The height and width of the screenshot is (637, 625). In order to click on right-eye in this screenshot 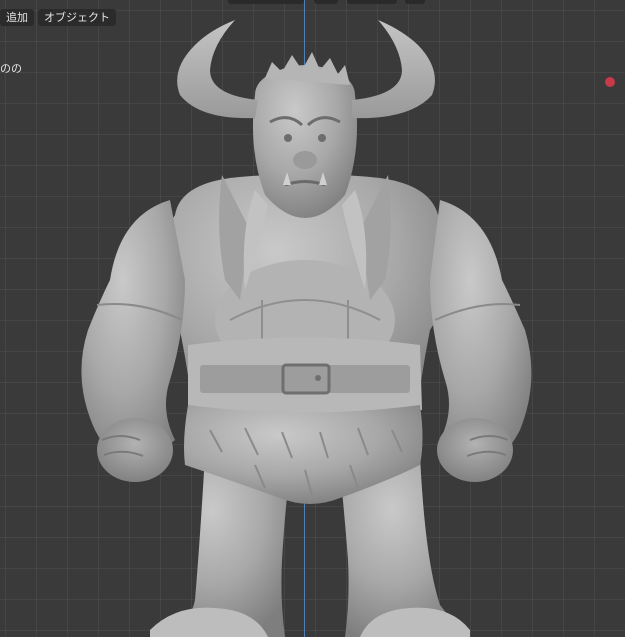, I will do `click(322, 138)`.